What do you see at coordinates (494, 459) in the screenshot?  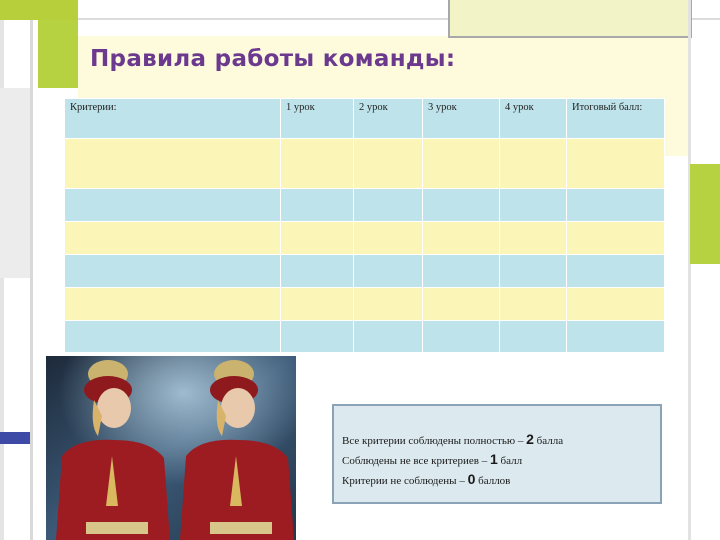 I see `scoring-value: 1` at bounding box center [494, 459].